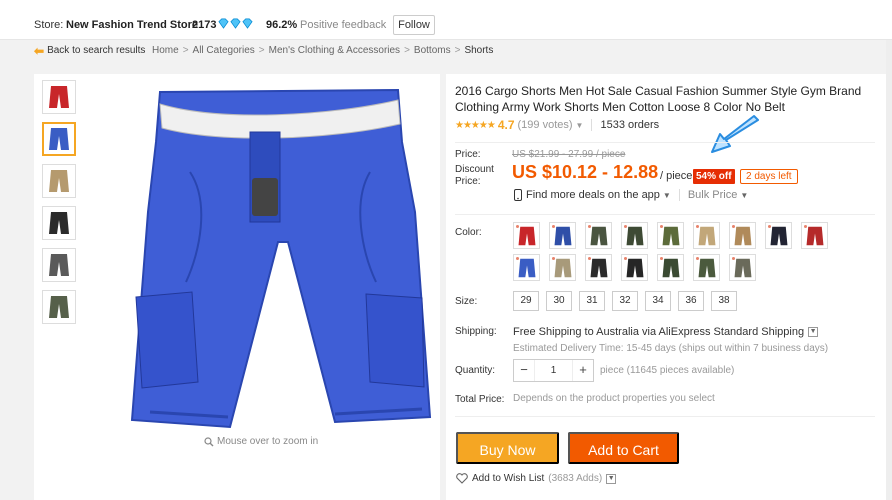  I want to click on breadcrumb-item: All Categories, so click(224, 51).